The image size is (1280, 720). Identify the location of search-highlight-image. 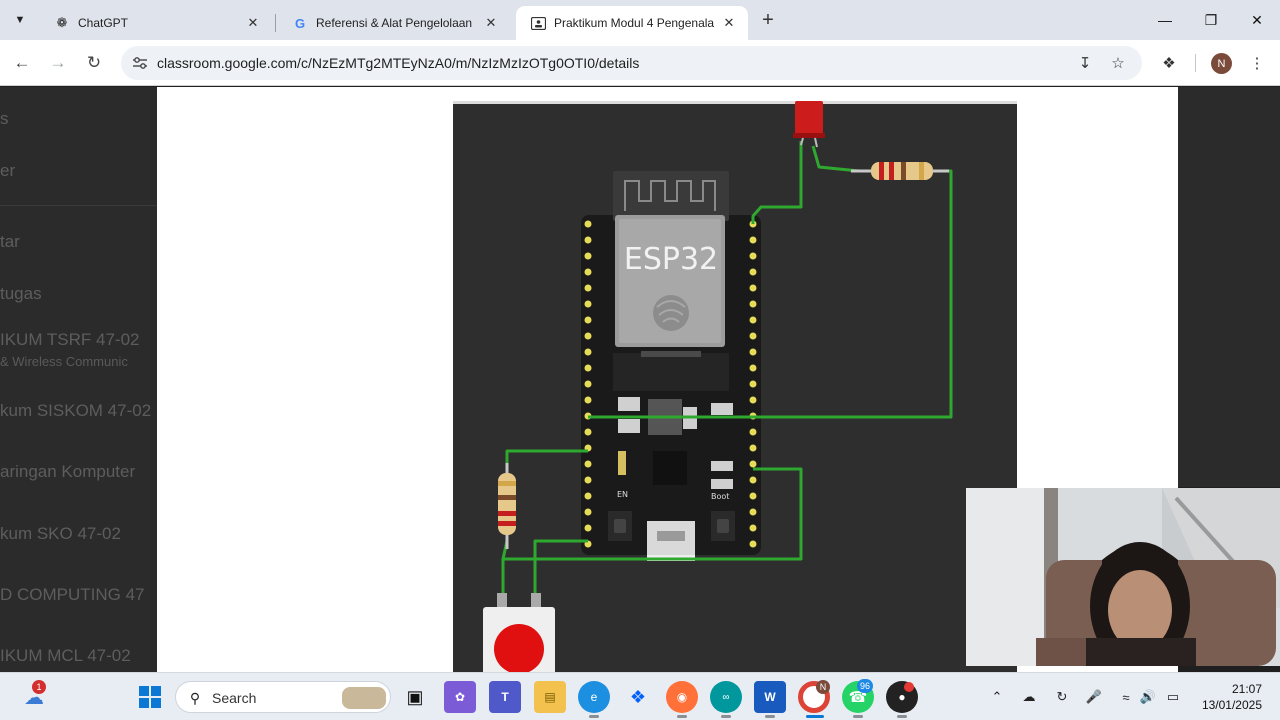
(364, 698).